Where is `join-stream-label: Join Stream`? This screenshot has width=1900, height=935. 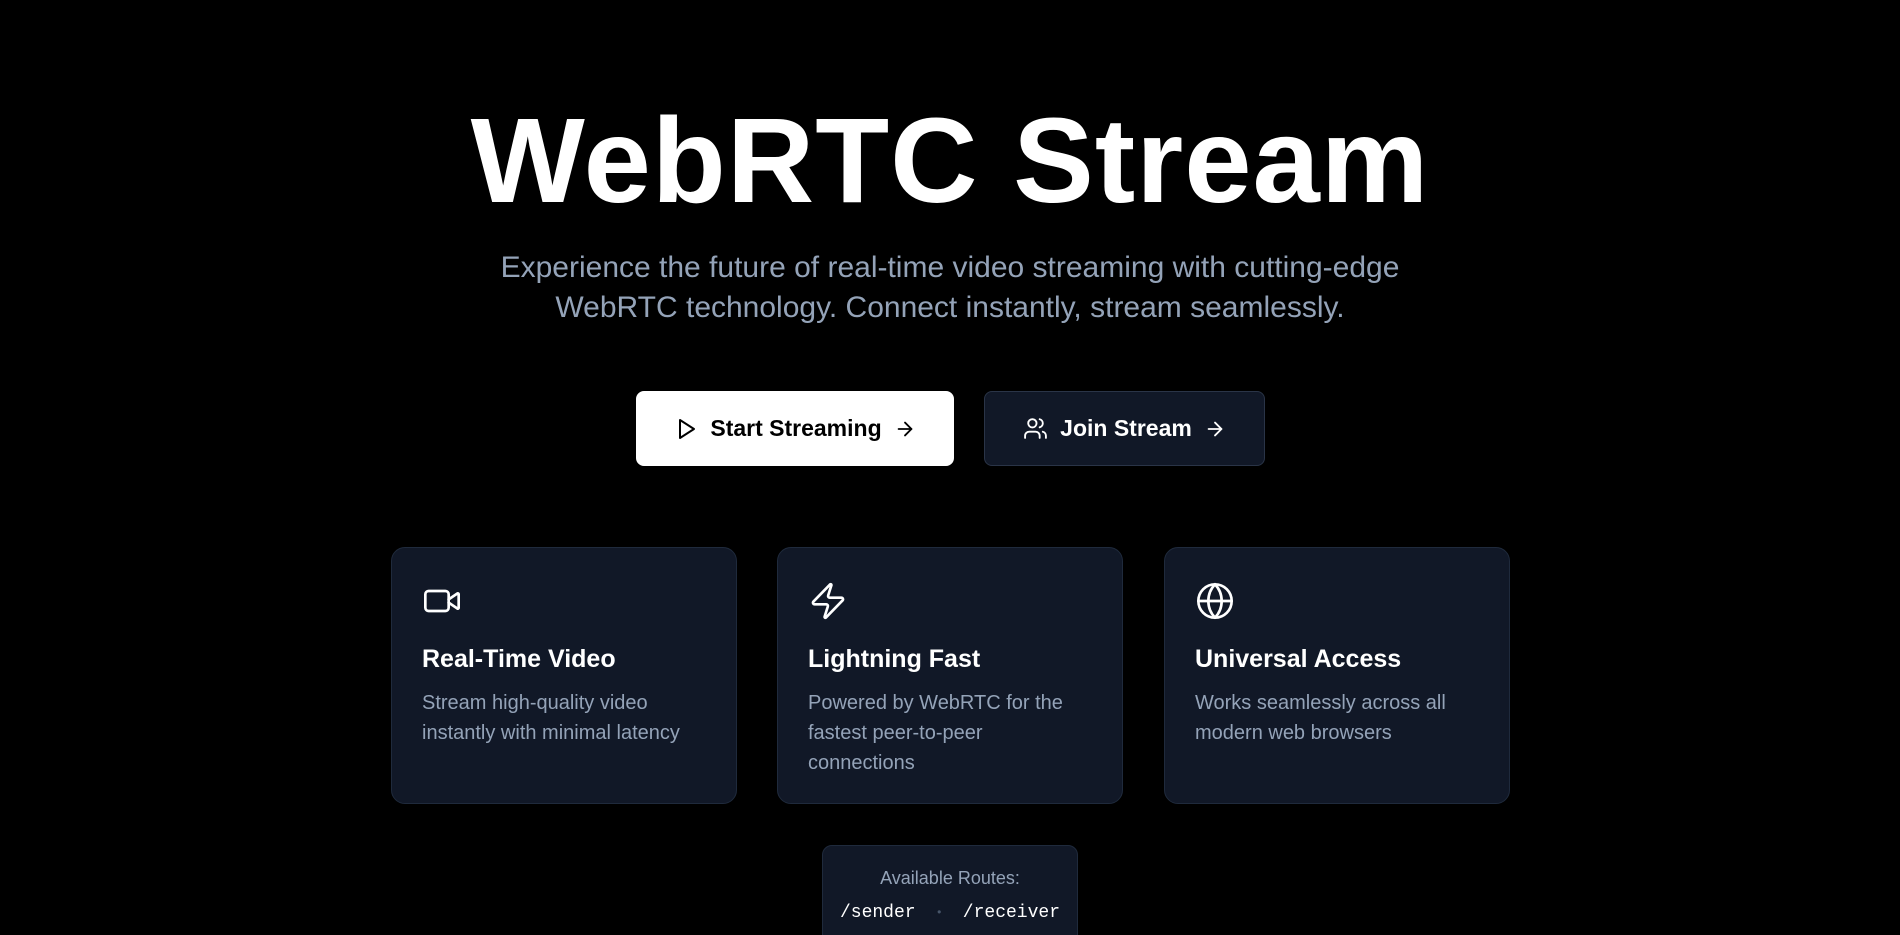 join-stream-label: Join Stream is located at coordinates (1126, 428).